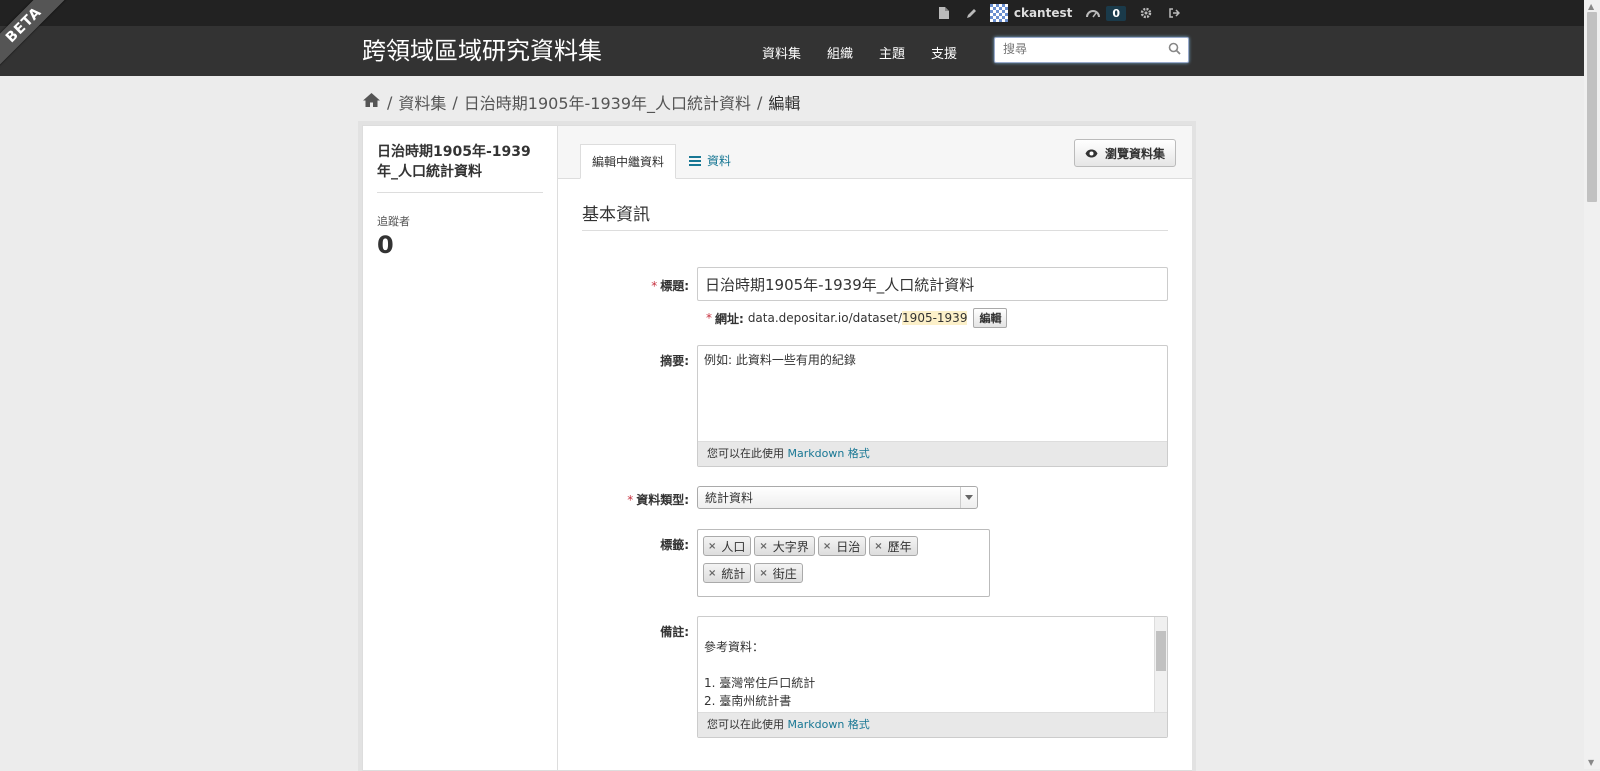  Describe the element at coordinates (393, 221) in the screenshot. I see `followers-label: 追蹤者` at that location.